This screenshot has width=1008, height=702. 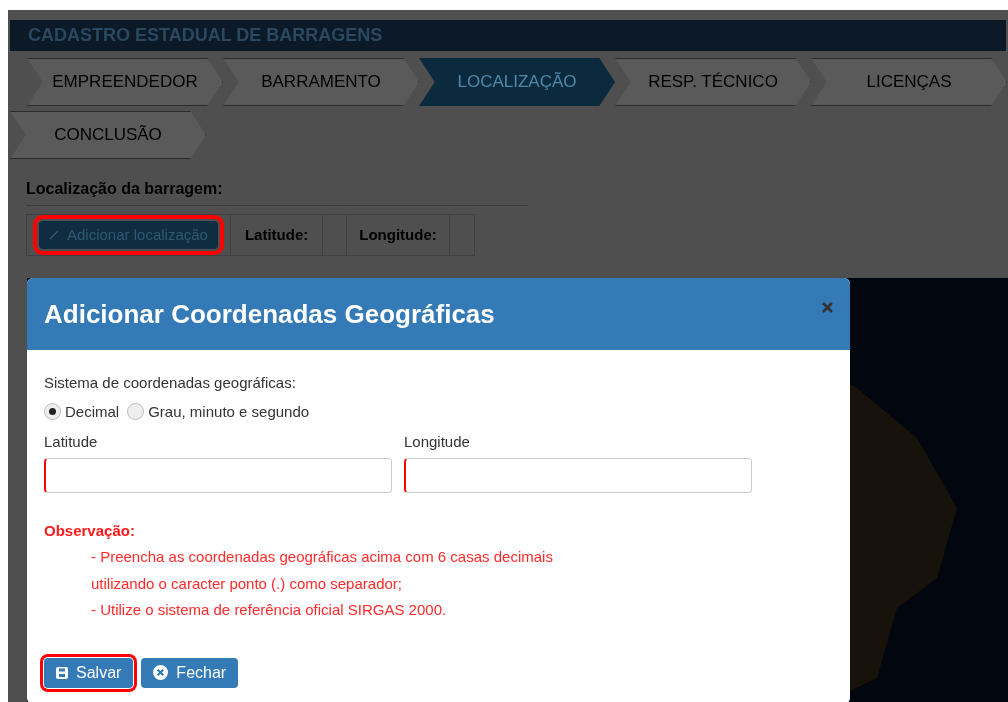 What do you see at coordinates (229, 411) in the screenshot?
I see `radio-label: Grau, minuto e segundo` at bounding box center [229, 411].